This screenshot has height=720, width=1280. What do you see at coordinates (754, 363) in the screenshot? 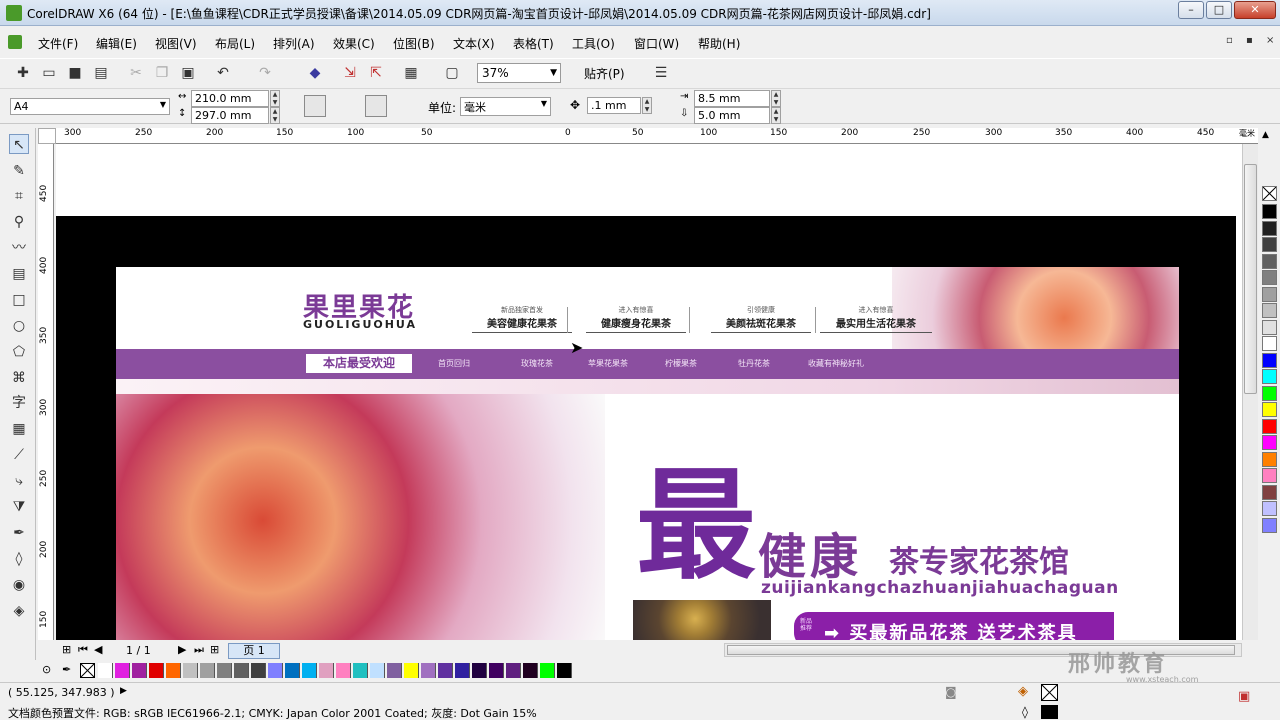
I see `nav-link: 牡丹花茶` at bounding box center [754, 363].